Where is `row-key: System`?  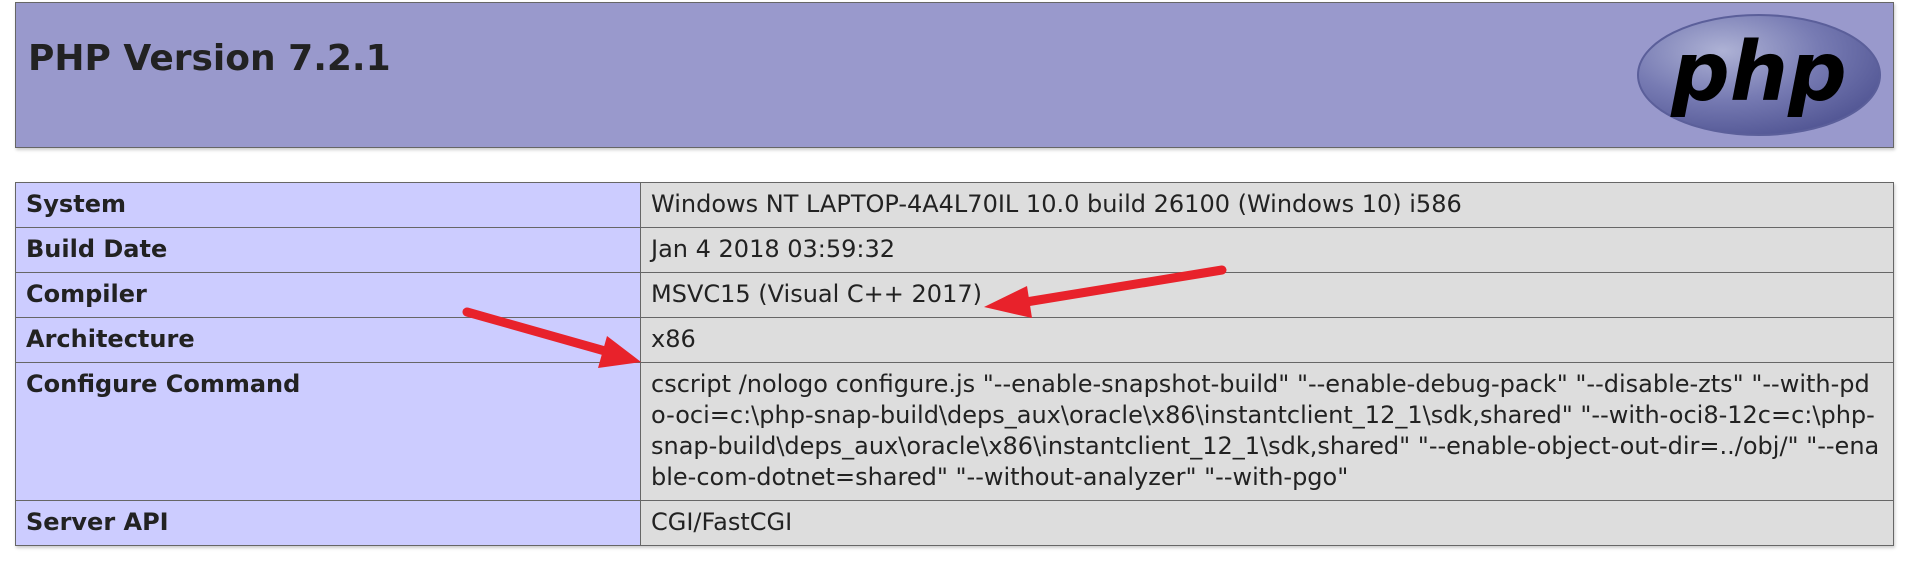 row-key: System is located at coordinates (328, 205).